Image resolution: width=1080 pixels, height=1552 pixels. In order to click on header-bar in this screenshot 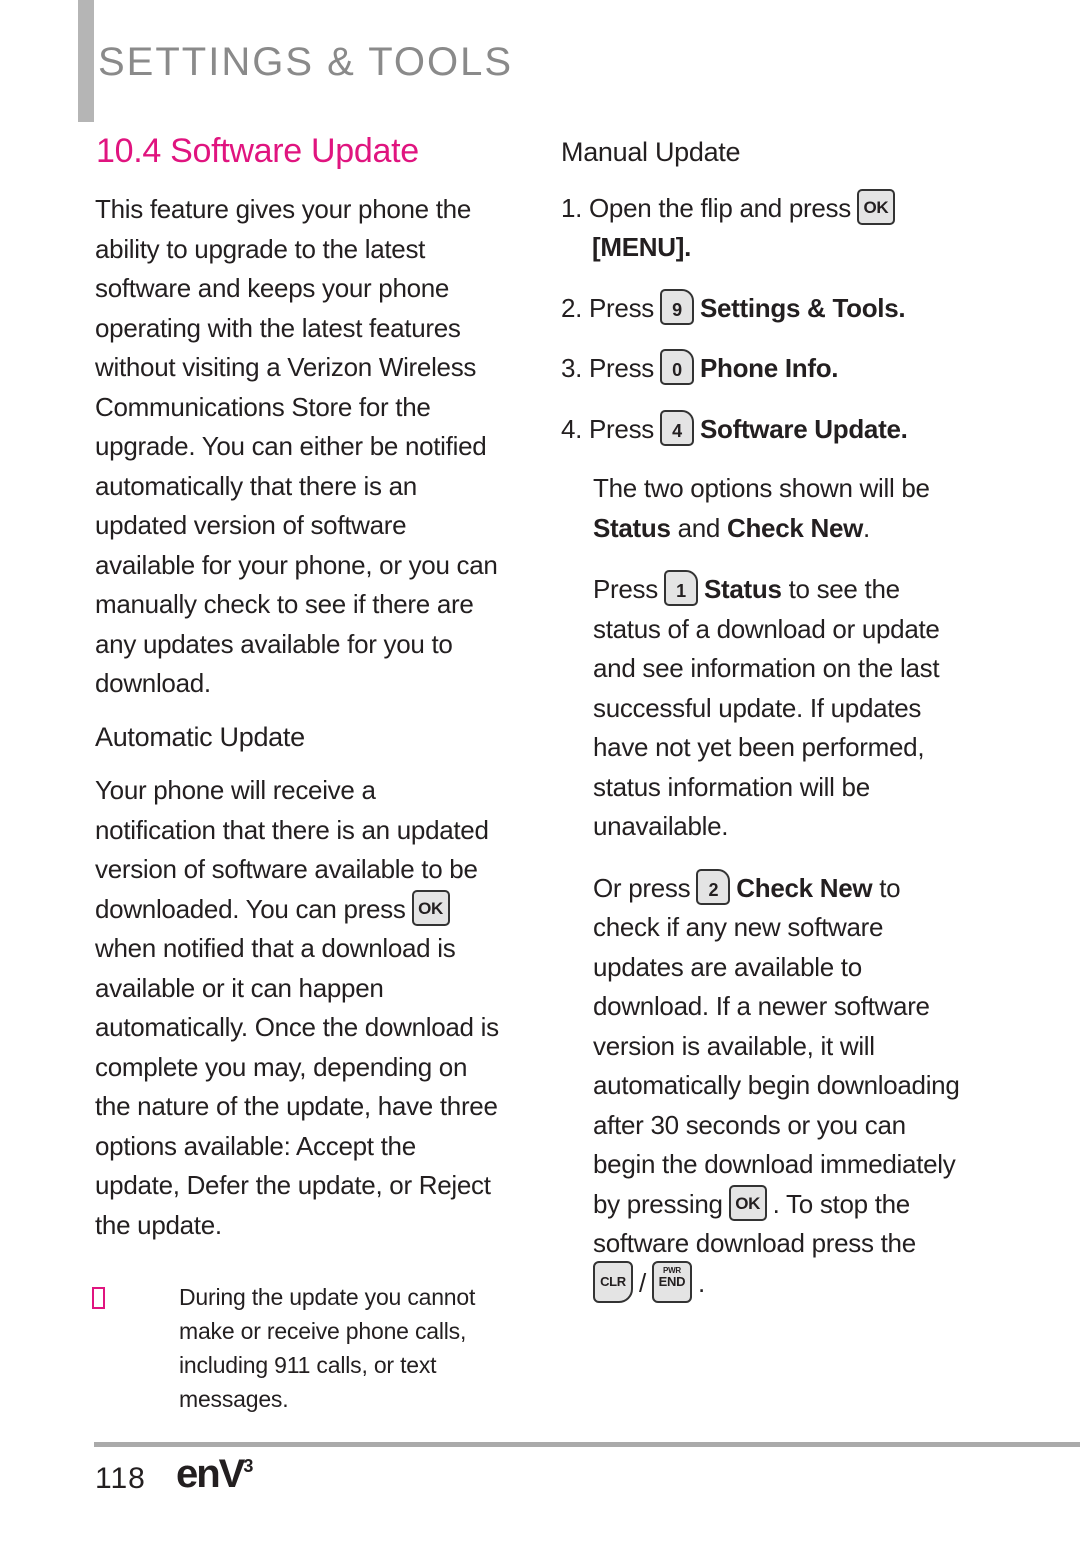, I will do `click(86, 61)`.